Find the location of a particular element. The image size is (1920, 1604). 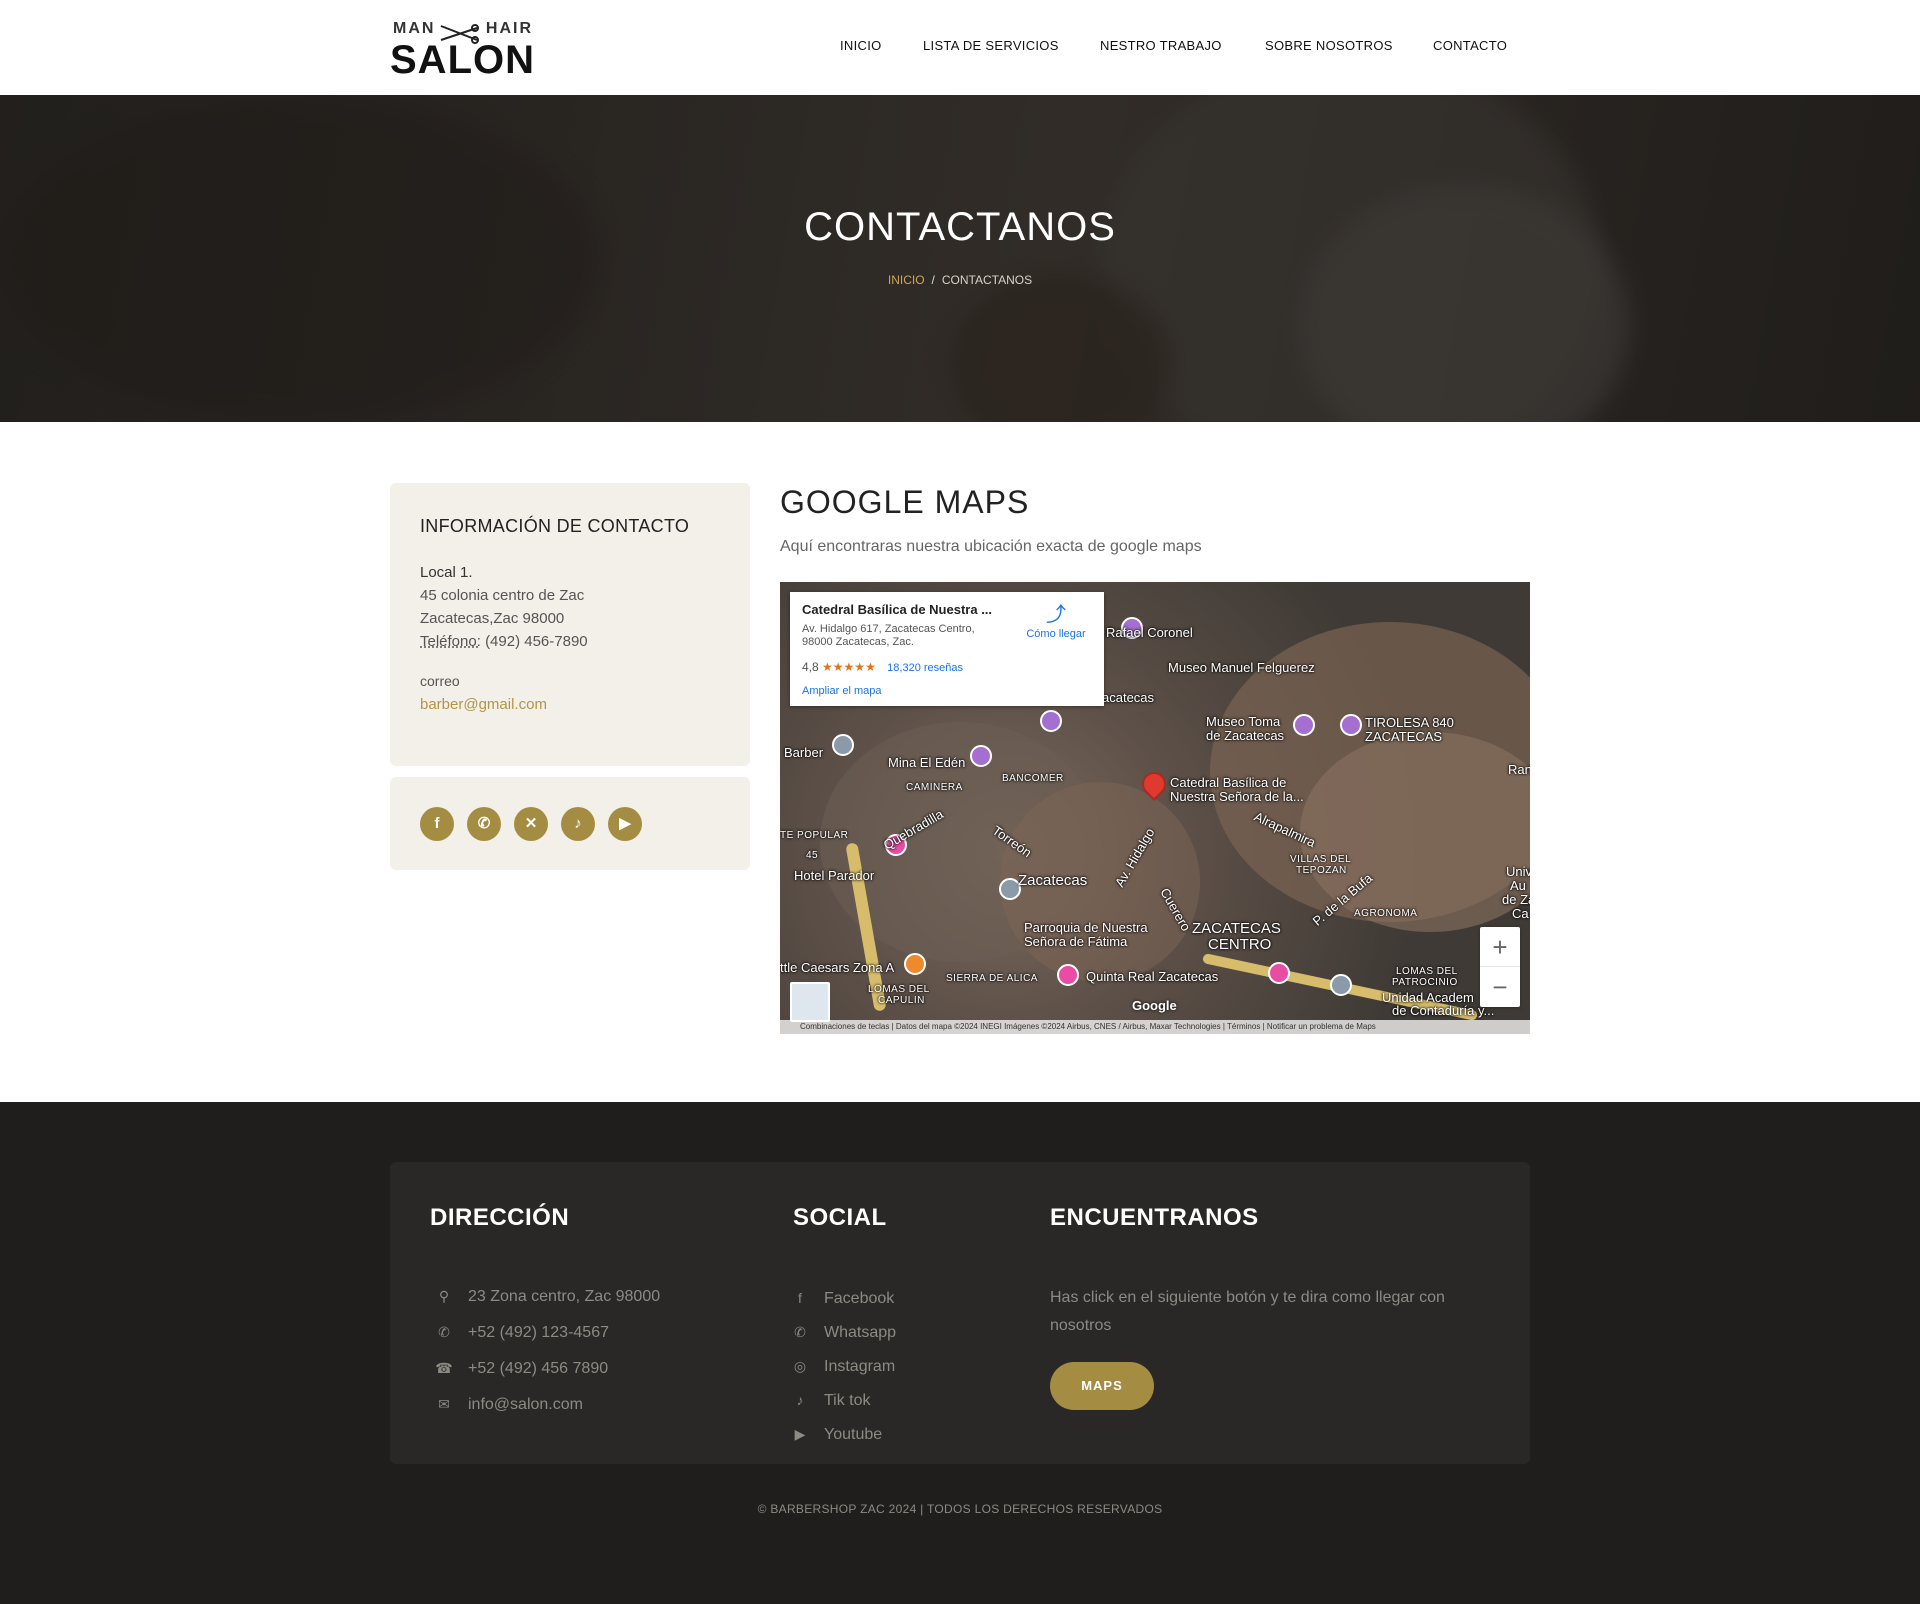

map-label: SIERRA DE ALICA is located at coordinates (992, 978).